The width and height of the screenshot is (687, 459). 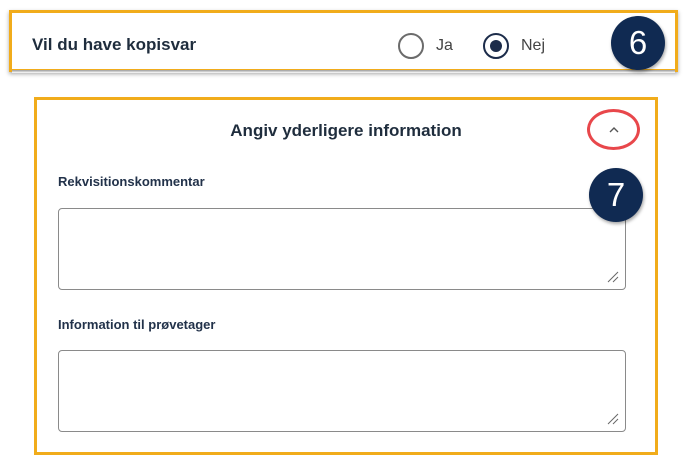 I want to click on radio-nej-label: Nej, so click(x=533, y=46).